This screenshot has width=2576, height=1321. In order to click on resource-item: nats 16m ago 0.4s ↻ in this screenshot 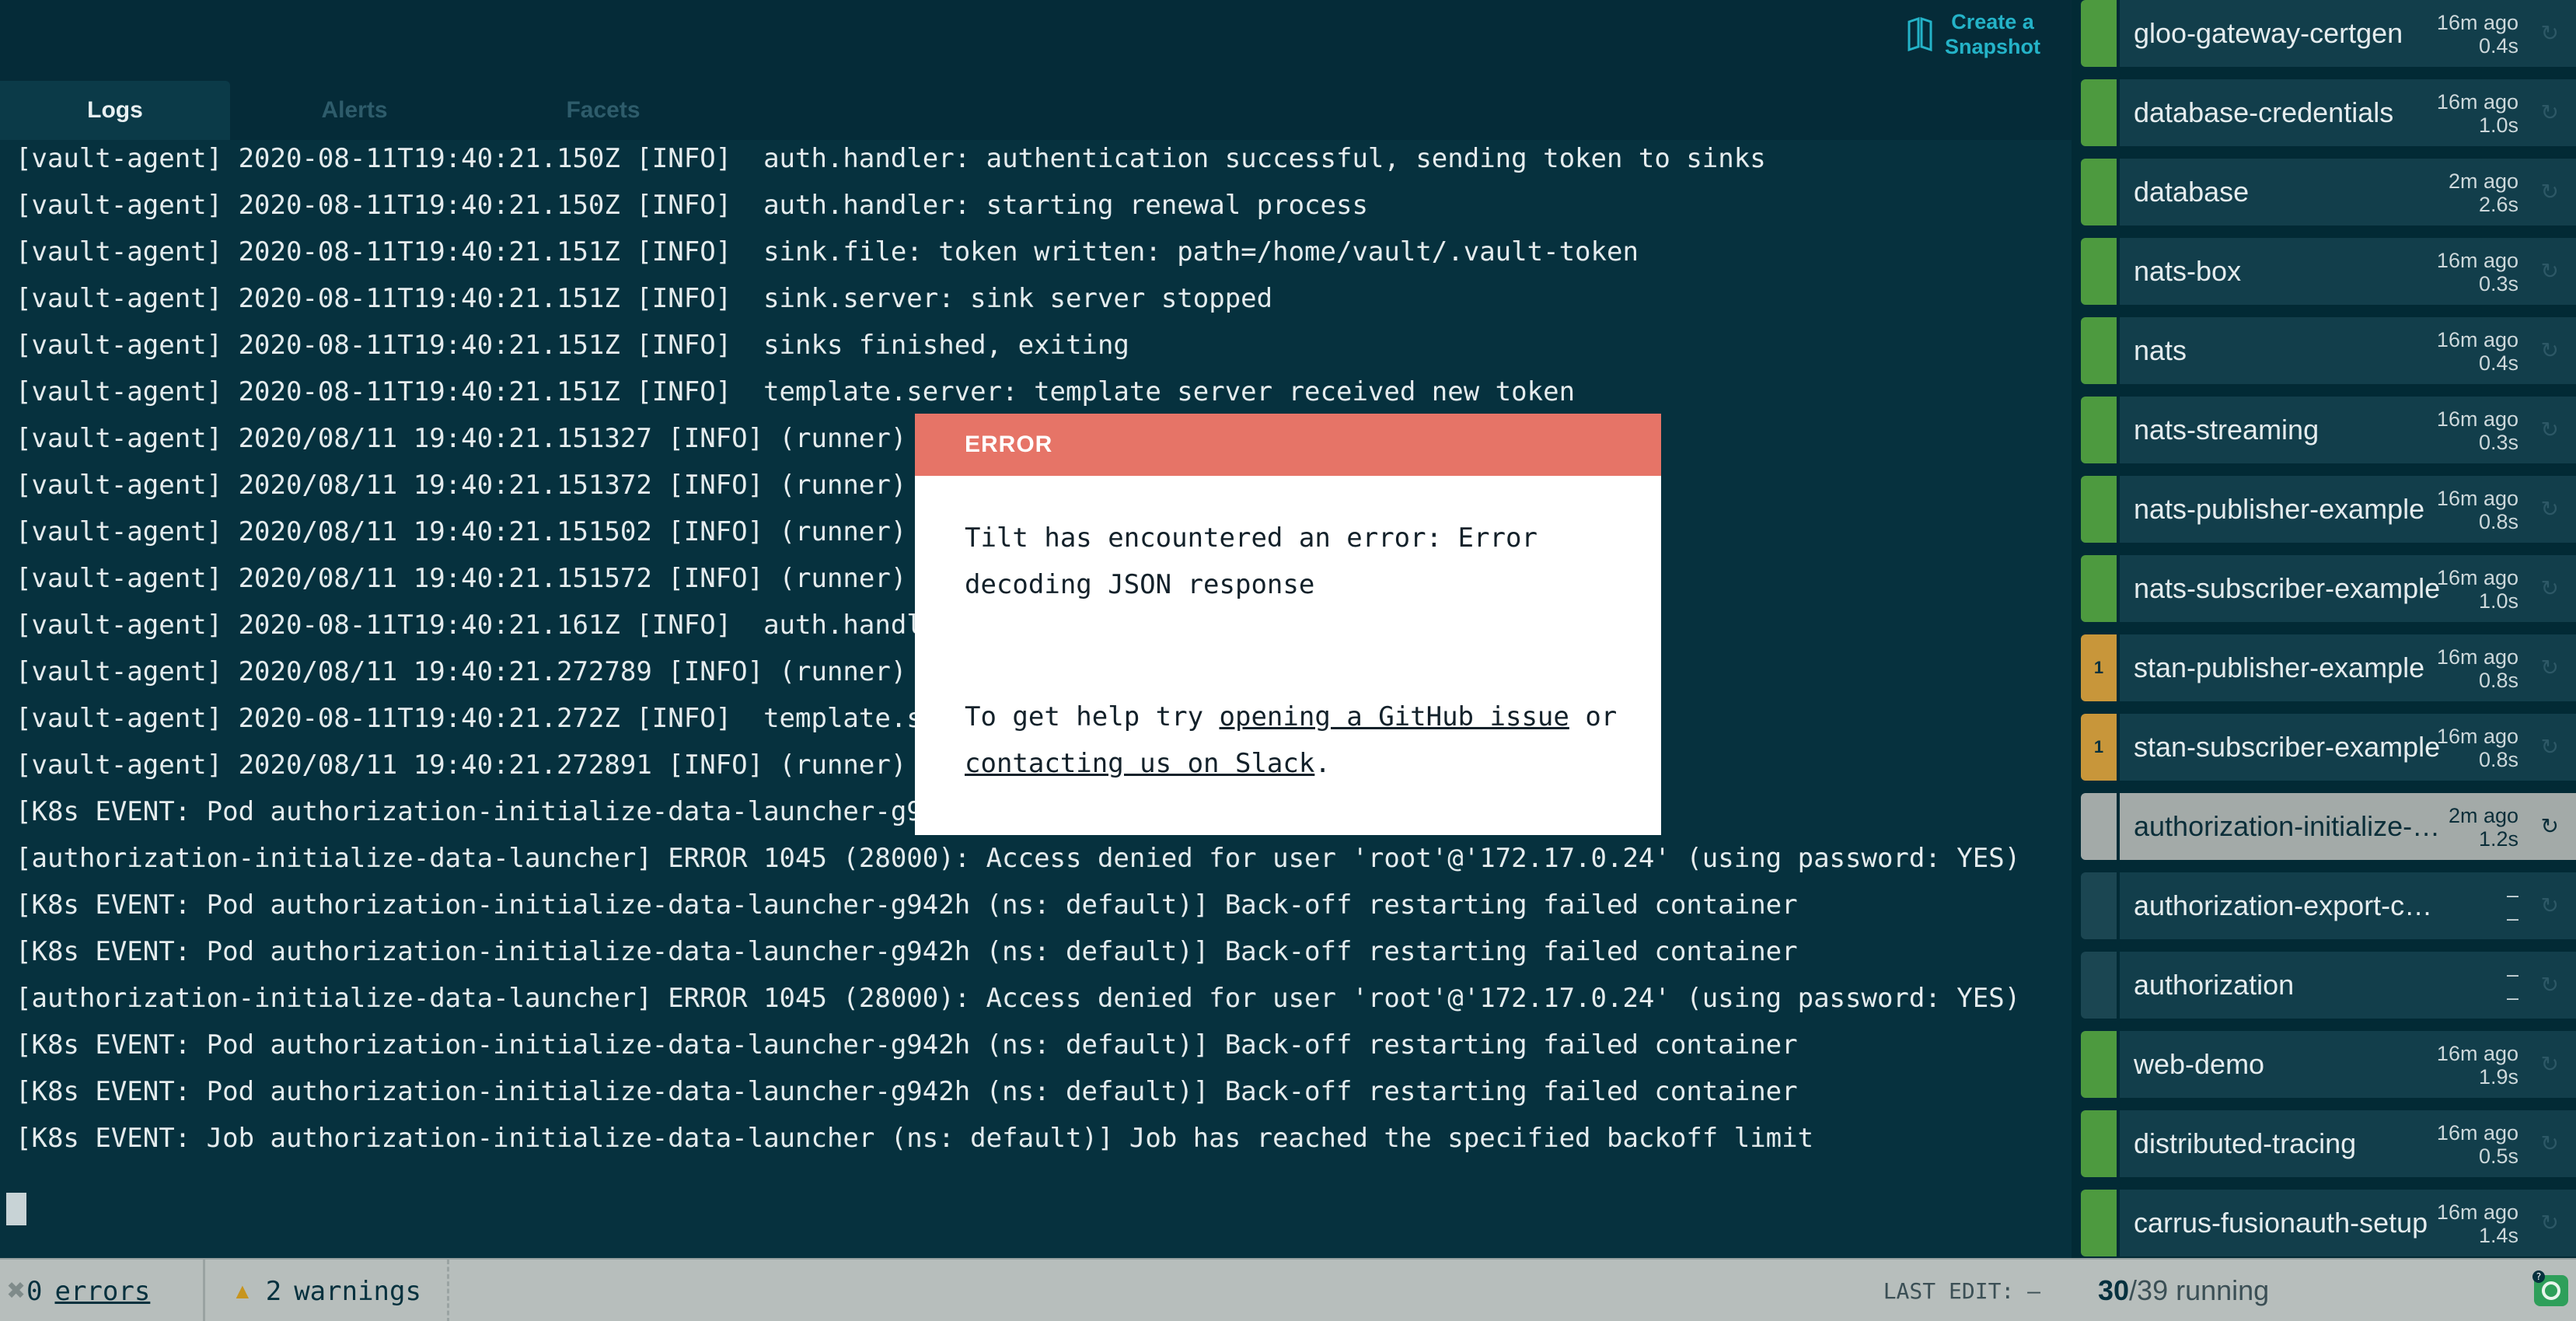, I will do `click(2328, 350)`.